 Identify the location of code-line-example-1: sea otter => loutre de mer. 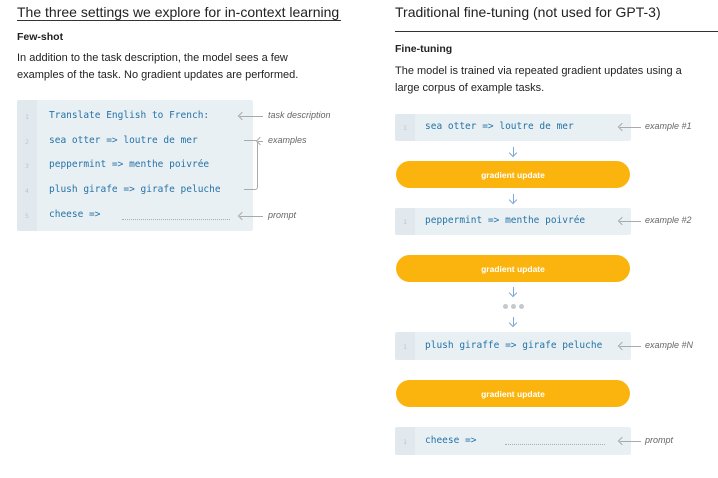
(123, 140).